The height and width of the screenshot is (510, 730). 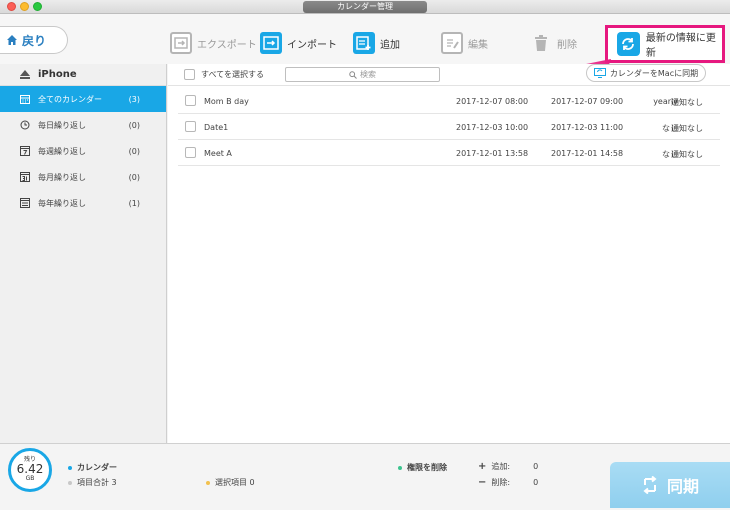 I want to click on export-label: エクスポート, so click(x=227, y=45).